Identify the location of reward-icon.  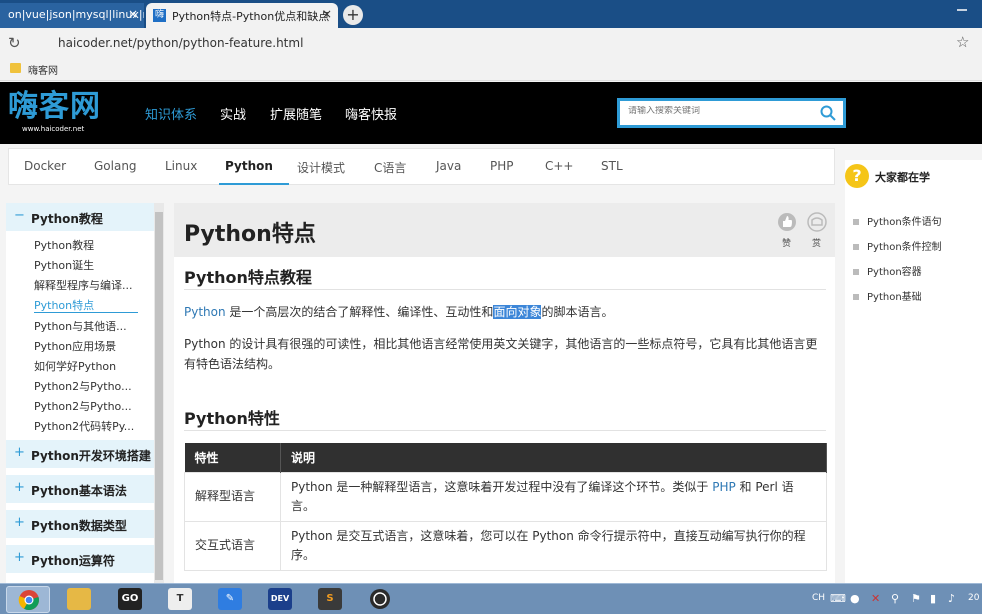
(817, 222).